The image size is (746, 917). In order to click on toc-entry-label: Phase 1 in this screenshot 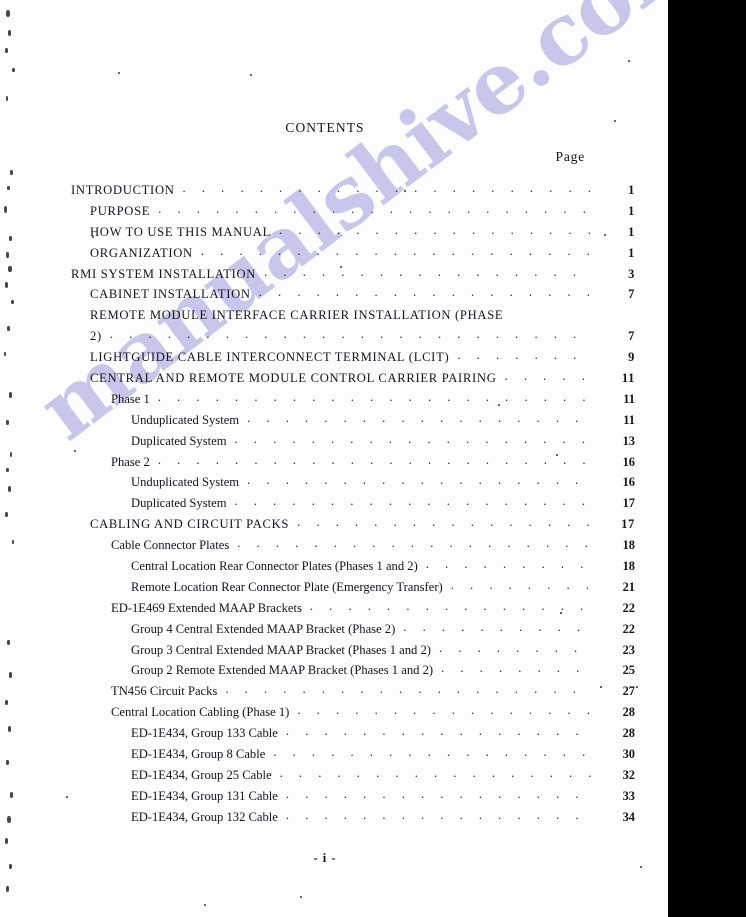, I will do `click(130, 398)`.